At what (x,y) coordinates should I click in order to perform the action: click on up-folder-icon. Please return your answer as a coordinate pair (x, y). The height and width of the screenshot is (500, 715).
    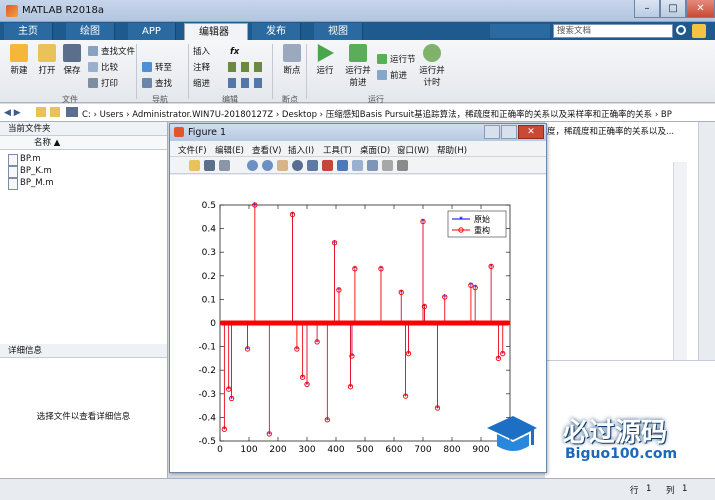
    Looking at the image, I should click on (41, 112).